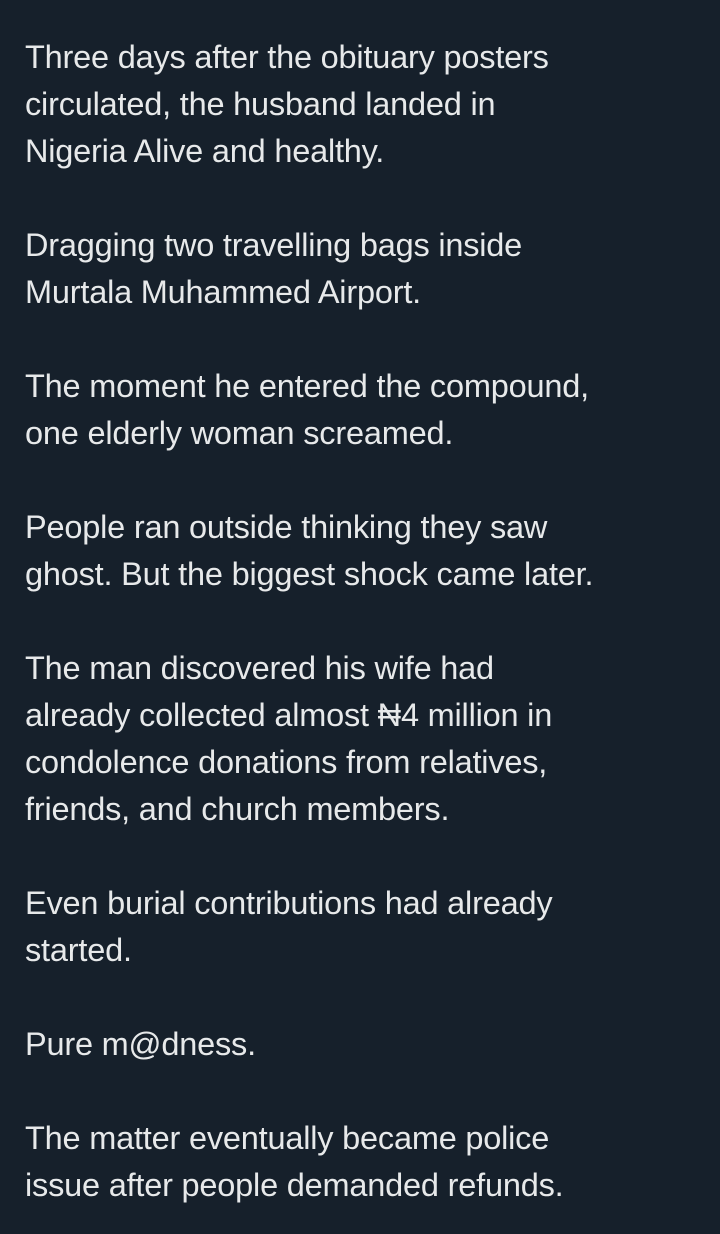  Describe the element at coordinates (309, 574) in the screenshot. I see `text-line: ghost. But the biggest shock came later.` at that location.